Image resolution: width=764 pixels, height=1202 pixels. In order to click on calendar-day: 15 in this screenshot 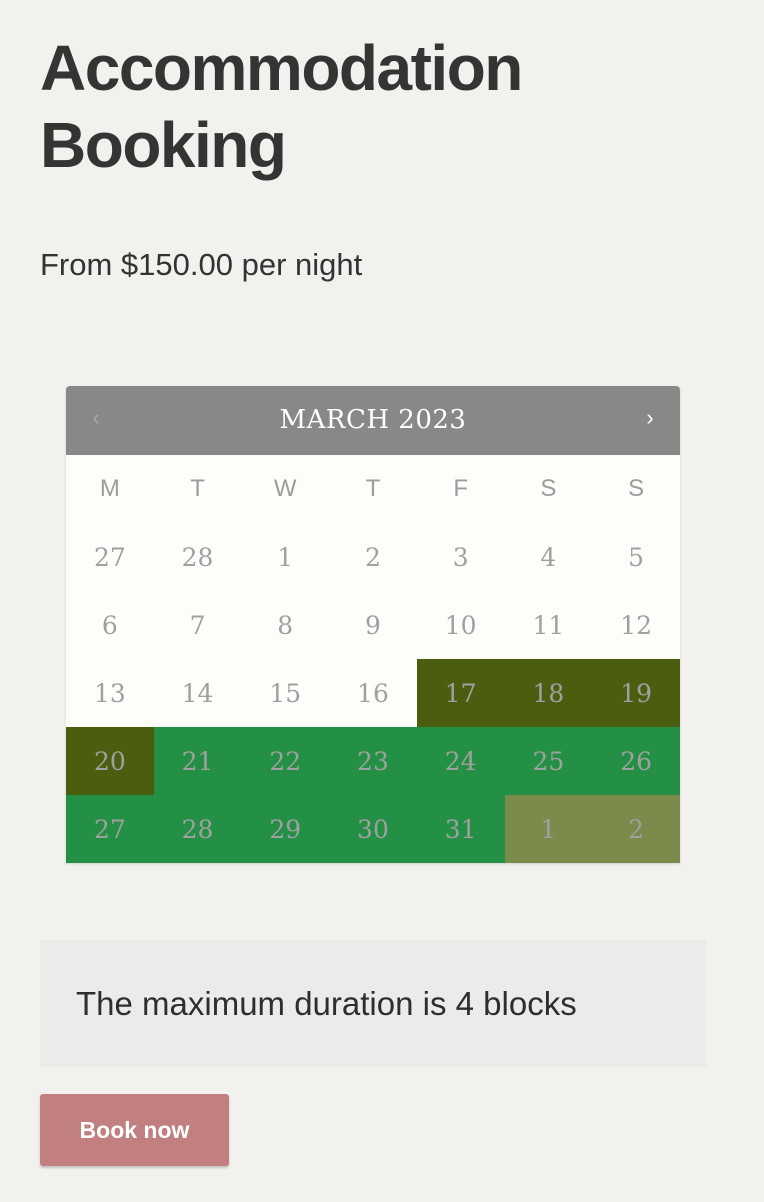, I will do `click(285, 693)`.